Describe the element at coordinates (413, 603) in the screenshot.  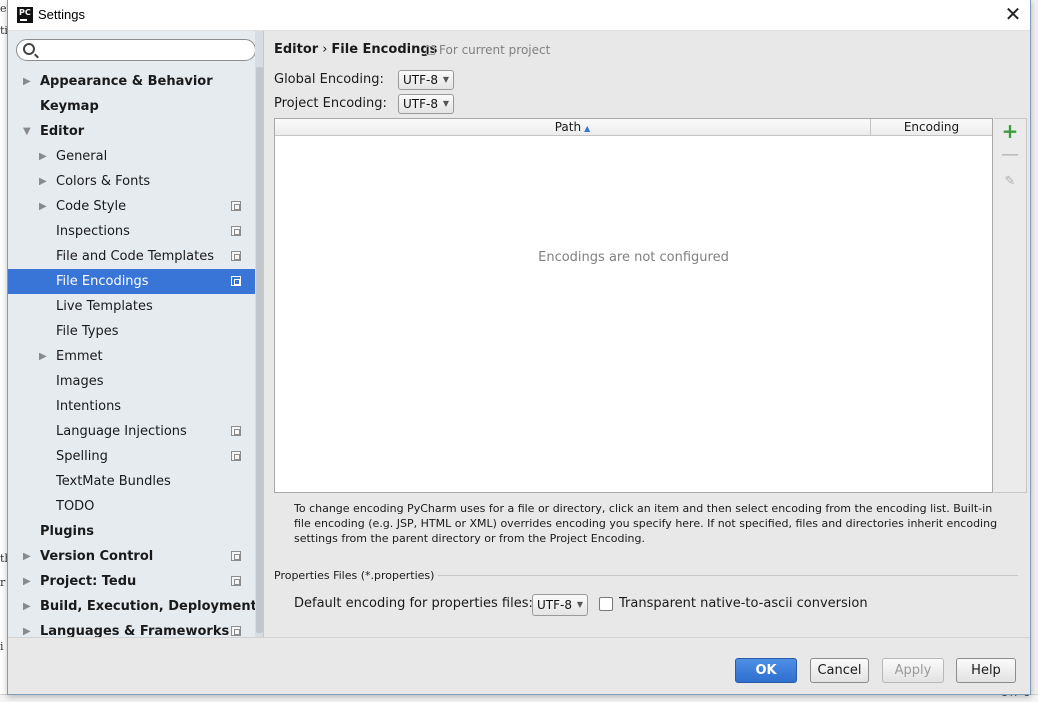
I see `properties-default-label: Default encoding for properties files:` at that location.